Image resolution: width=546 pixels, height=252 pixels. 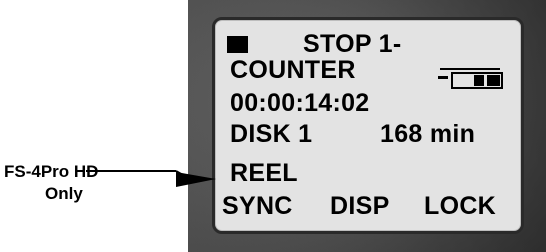 What do you see at coordinates (237, 44) in the screenshot?
I see `stop-square-icon` at bounding box center [237, 44].